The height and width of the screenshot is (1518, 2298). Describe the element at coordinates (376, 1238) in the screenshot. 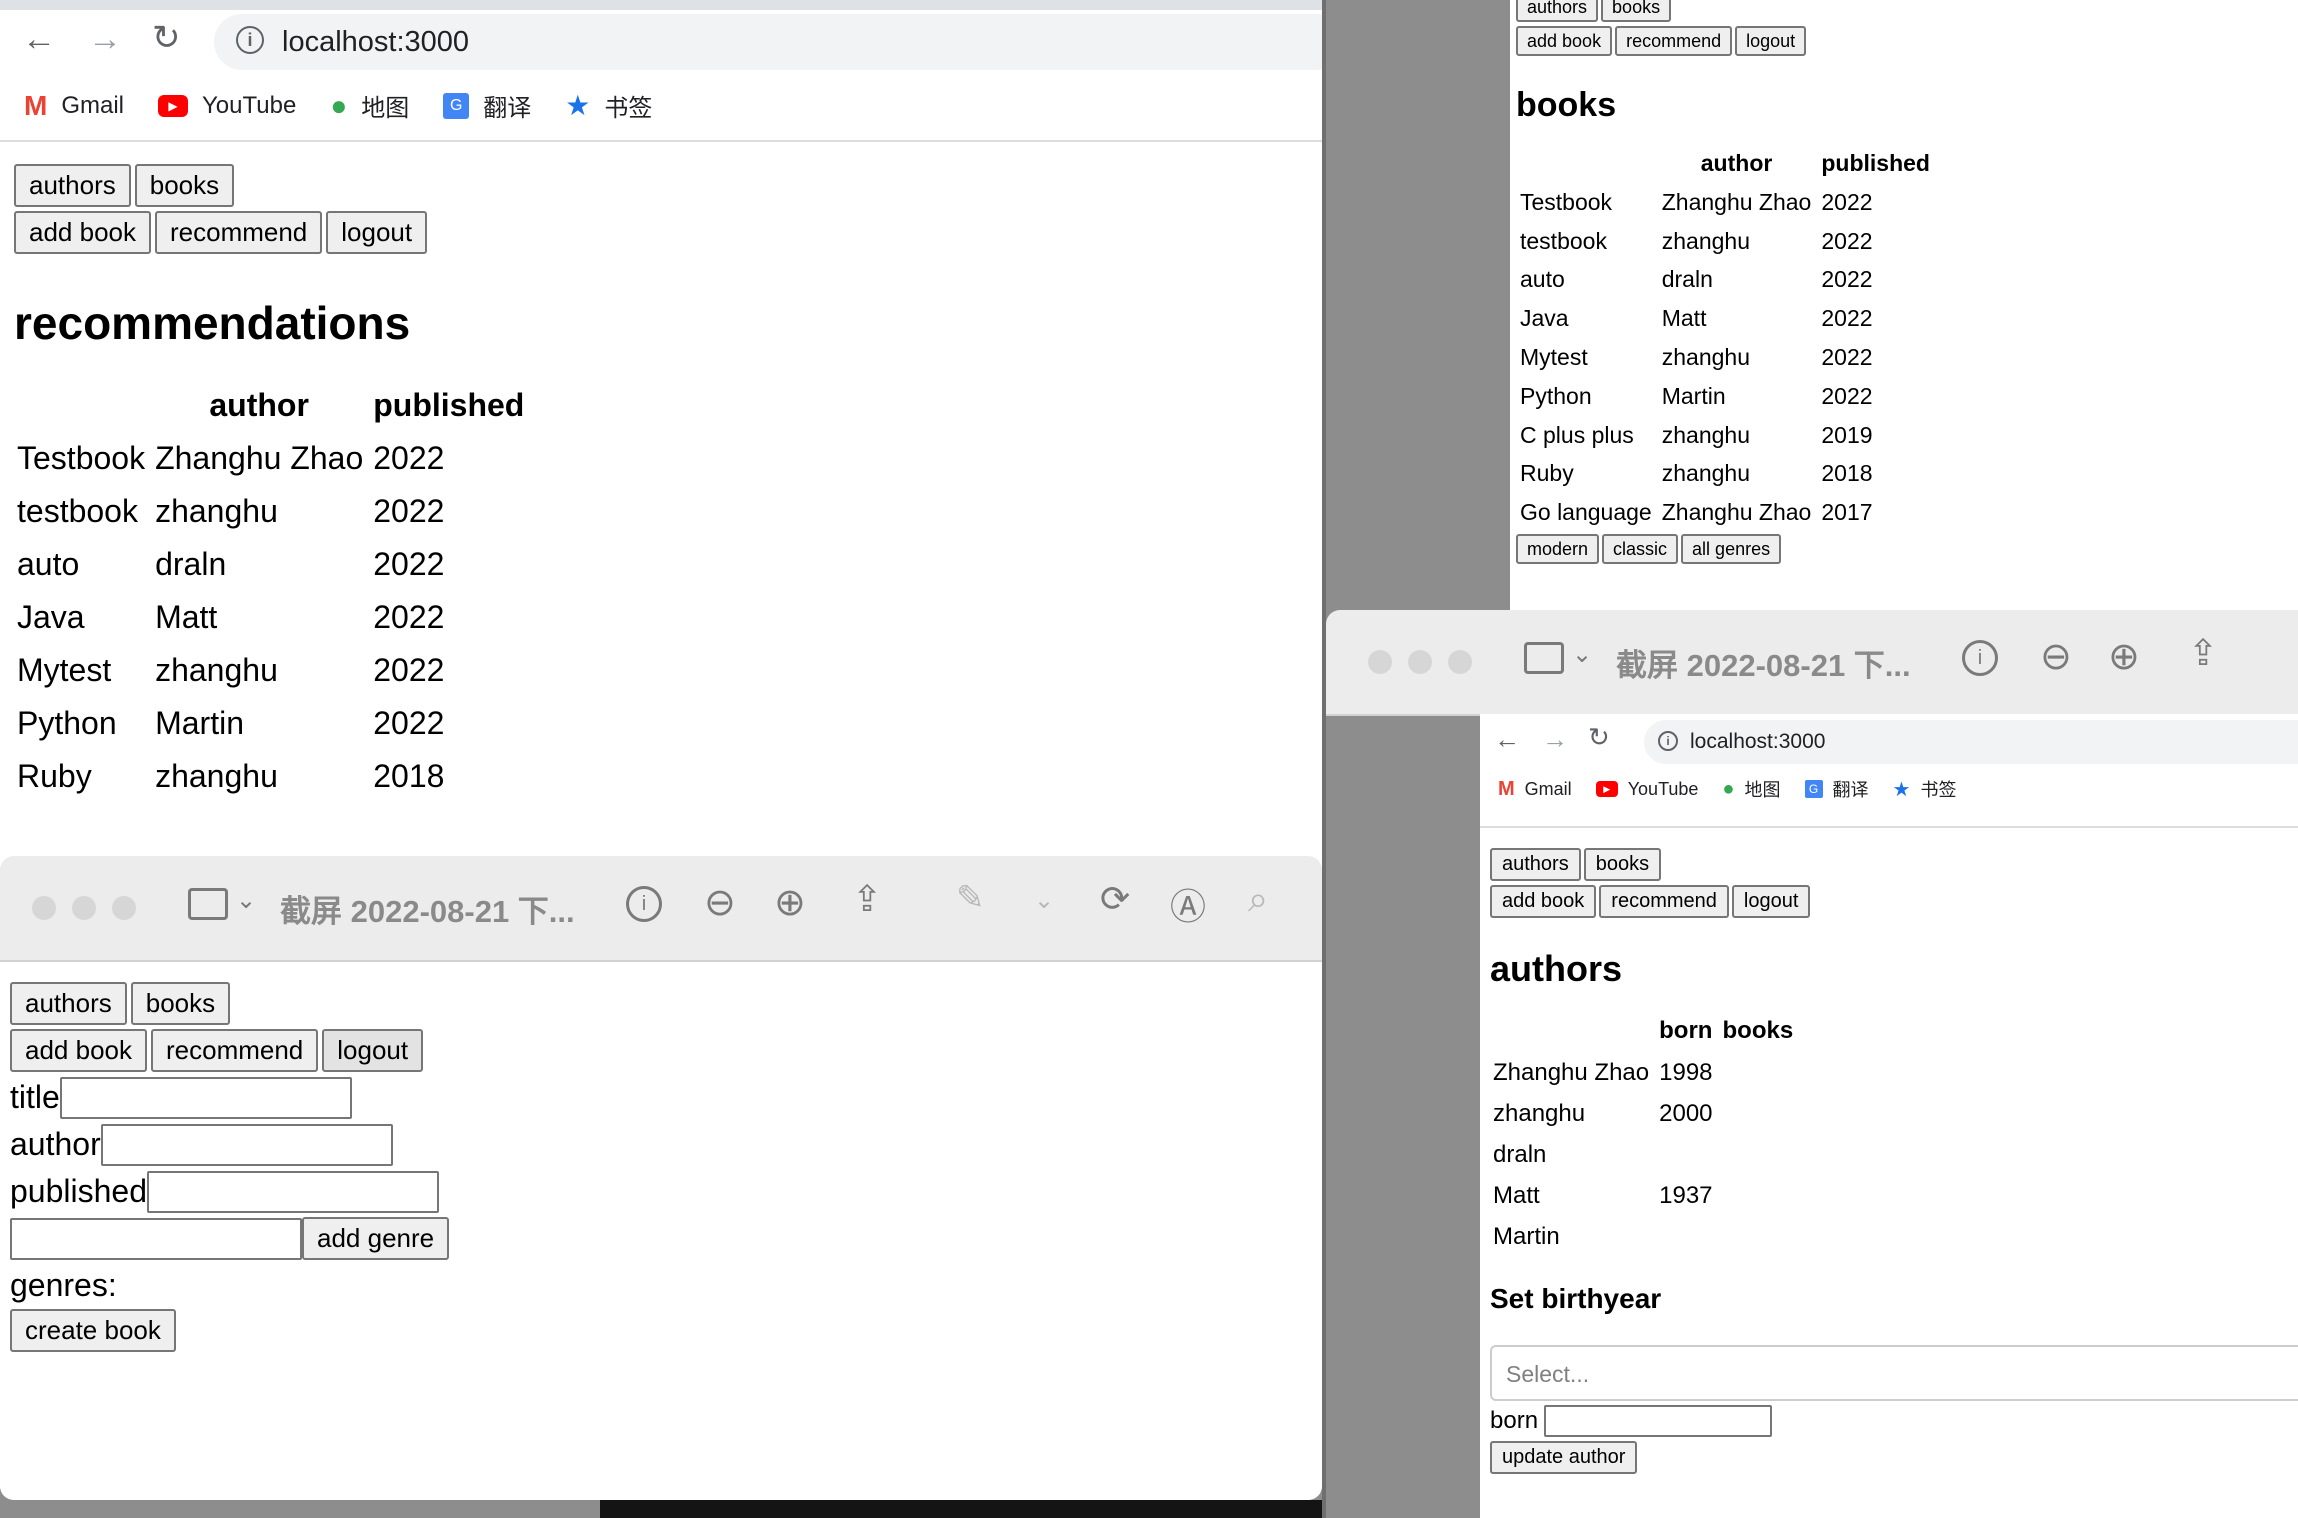

I see `add-genre-button: add genre` at that location.